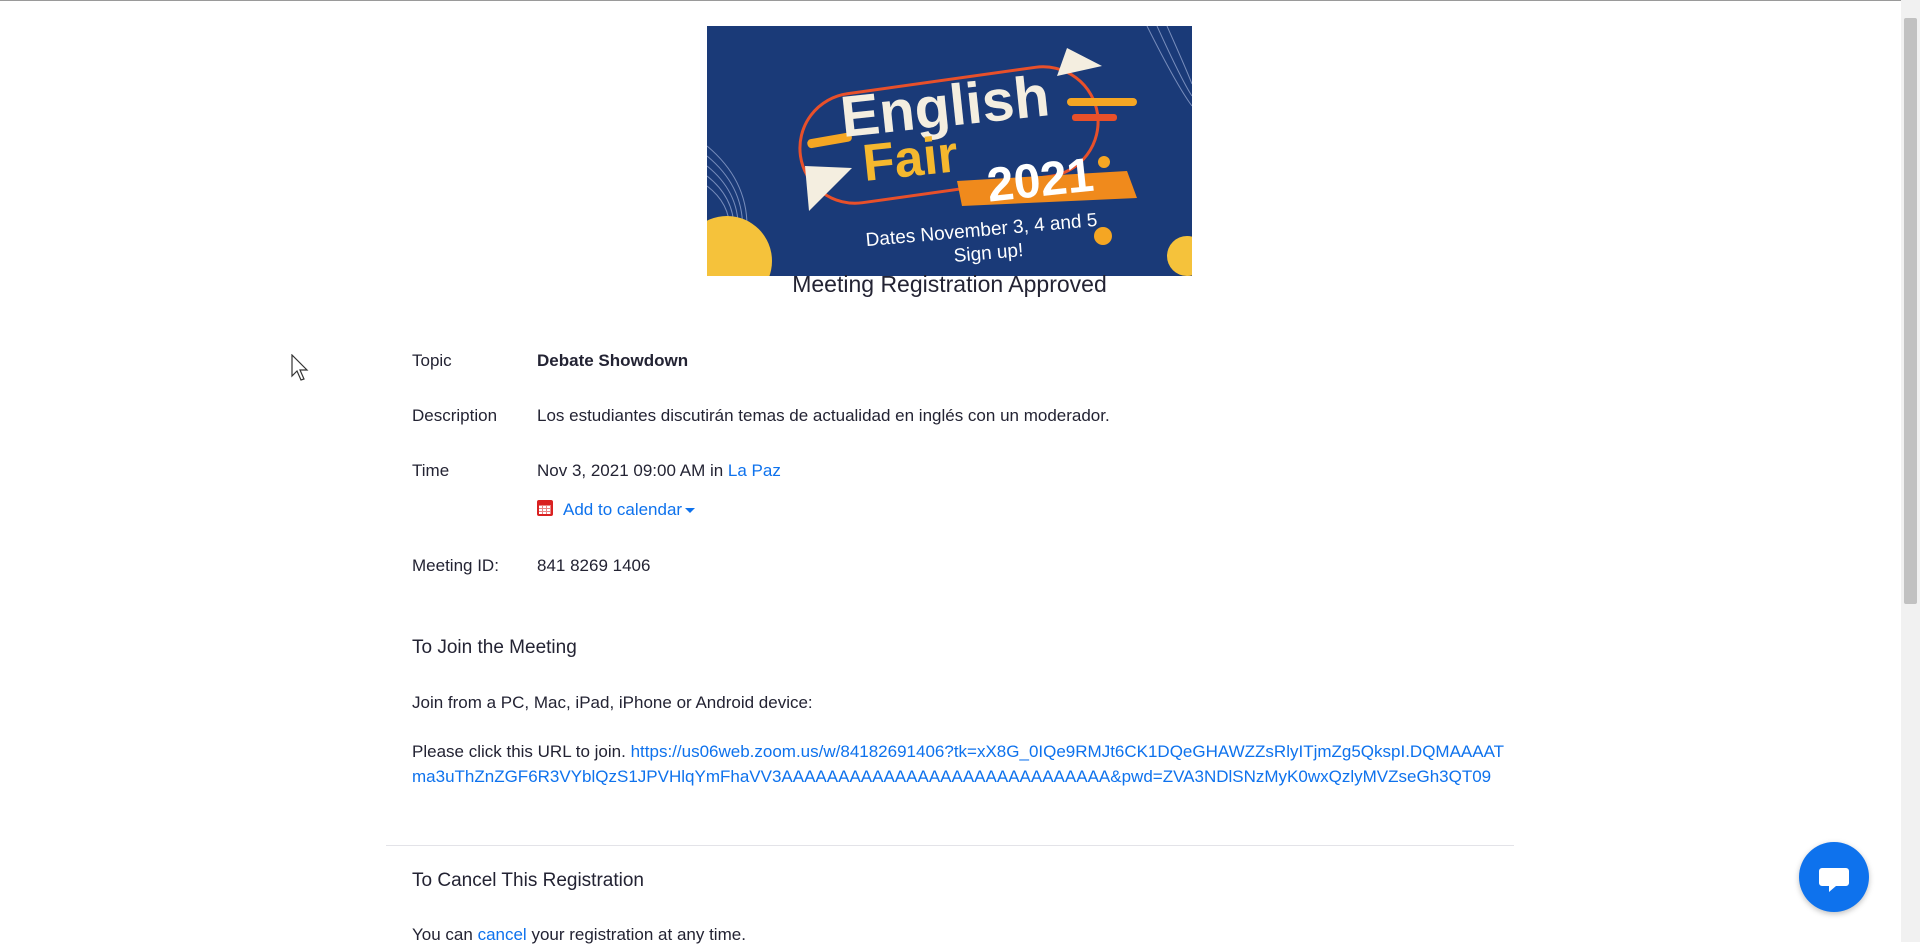  Describe the element at coordinates (545, 508) in the screenshot. I see `calendar-icon` at that location.